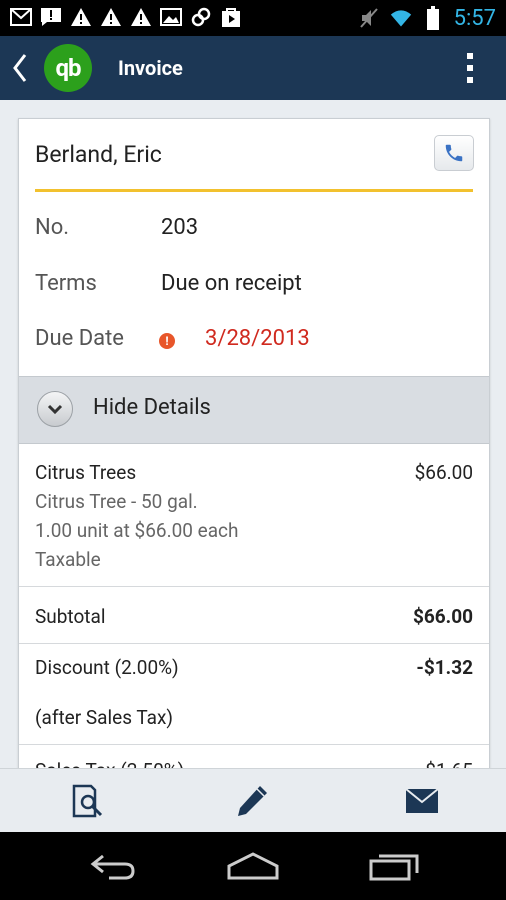 Image resolution: width=506 pixels, height=900 pixels. Describe the element at coordinates (474, 18) in the screenshot. I see `clock: 5:57` at that location.